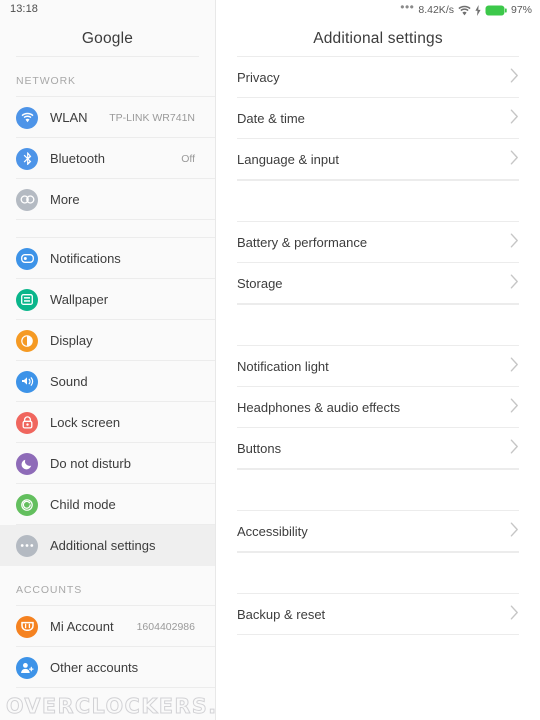 The image size is (540, 720). I want to click on sidebar-item-label: Display, so click(71, 340).